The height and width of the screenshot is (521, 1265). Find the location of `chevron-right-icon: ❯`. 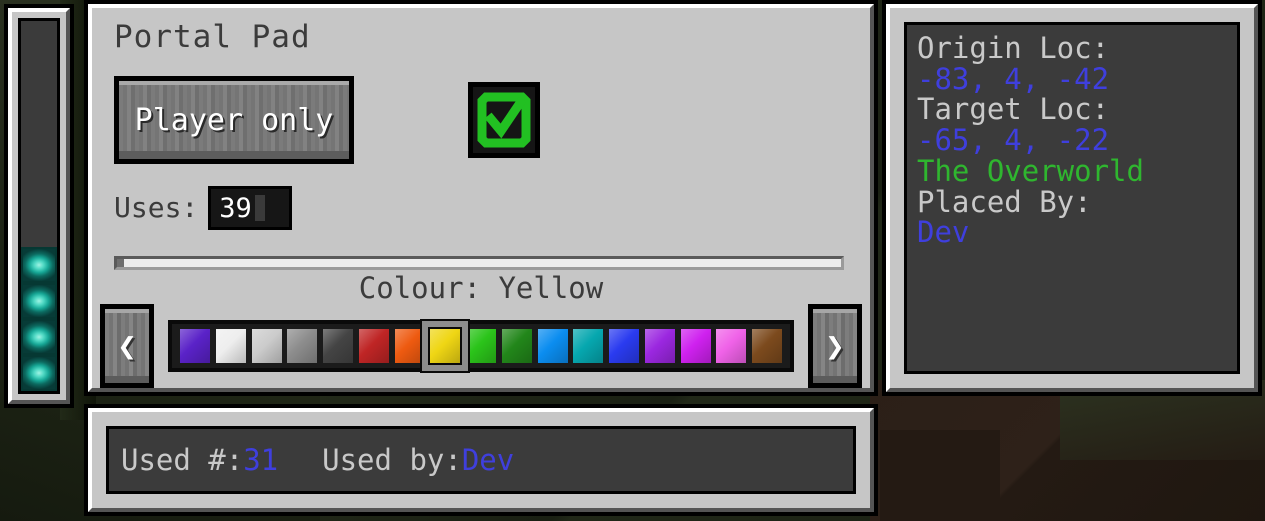

chevron-right-icon: ❯ is located at coordinates (835, 346).